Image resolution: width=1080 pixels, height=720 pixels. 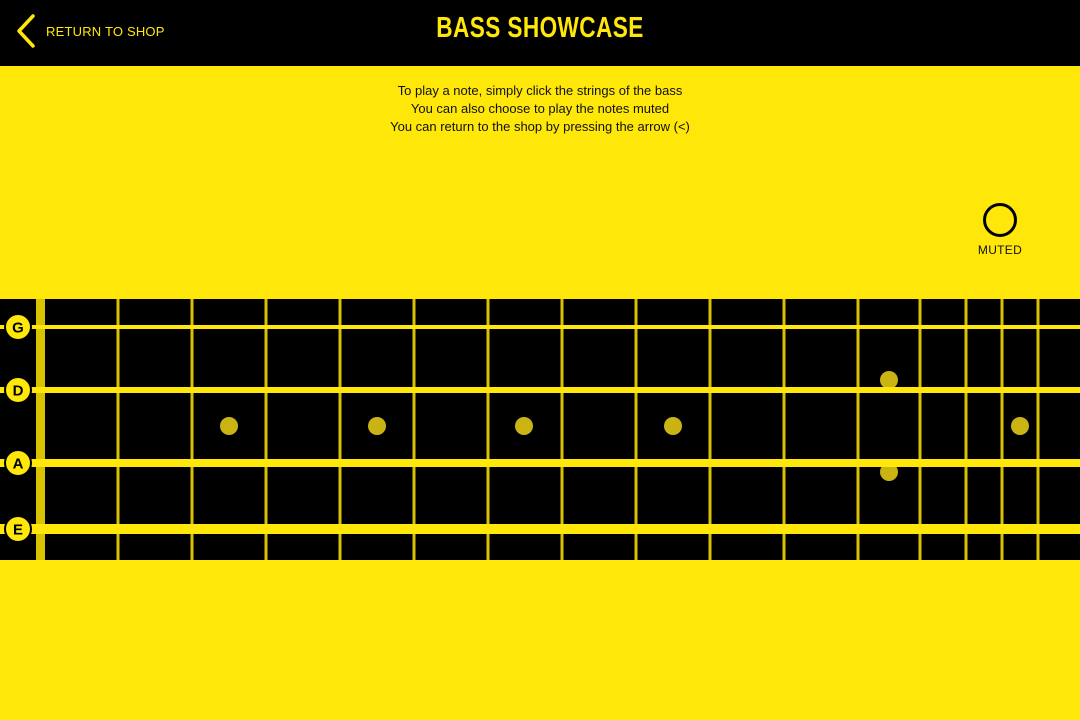 I want to click on header-bar: RETURN TO SHOP BASS SHOWCASE, so click(x=540, y=33).